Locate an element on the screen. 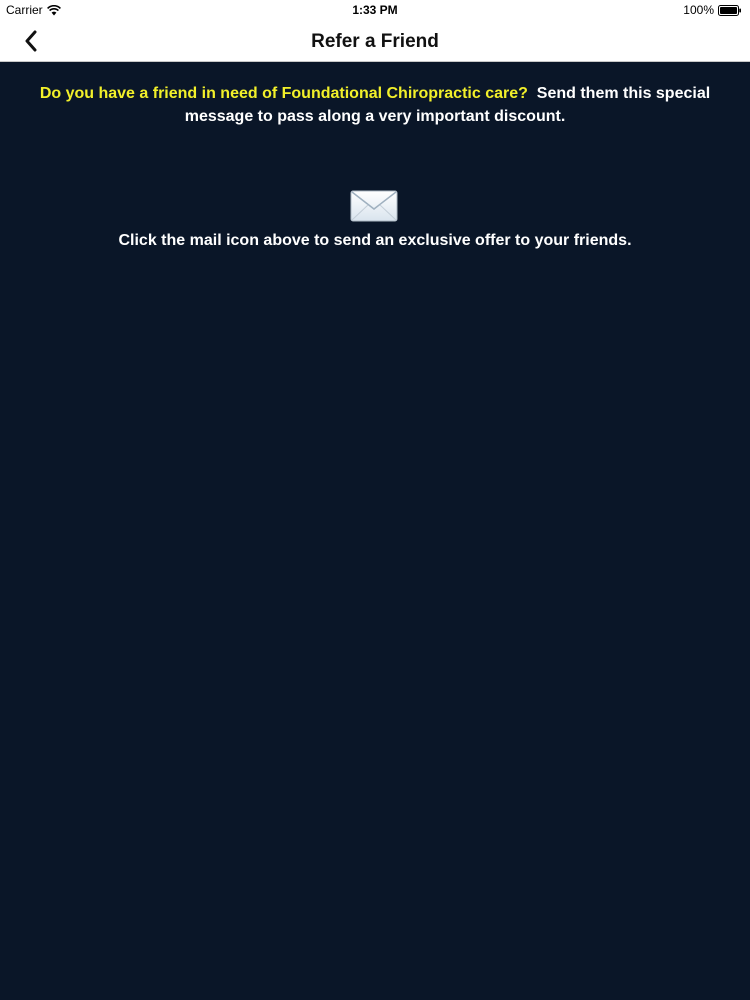 The height and width of the screenshot is (1000, 750). envelope-icon is located at coordinates (374, 206).